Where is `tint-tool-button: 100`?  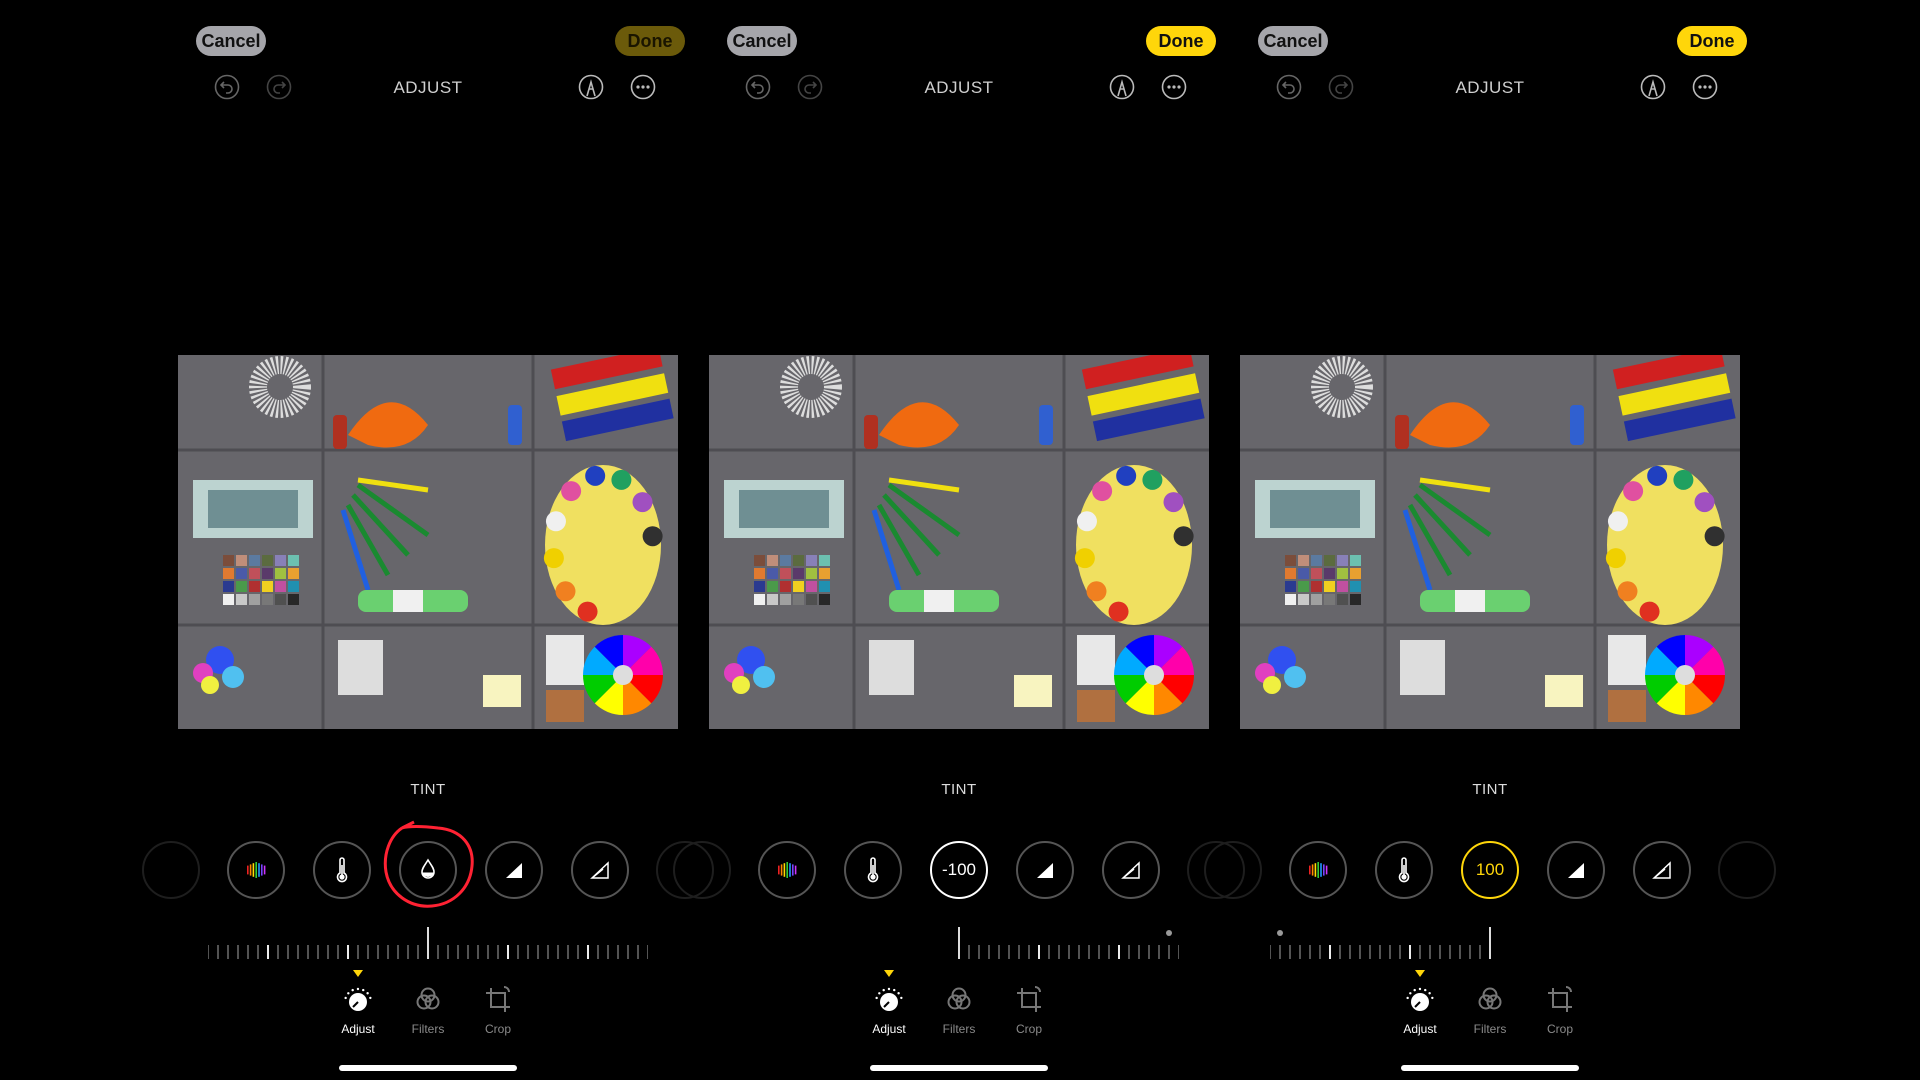 tint-tool-button: 100 is located at coordinates (1490, 870).